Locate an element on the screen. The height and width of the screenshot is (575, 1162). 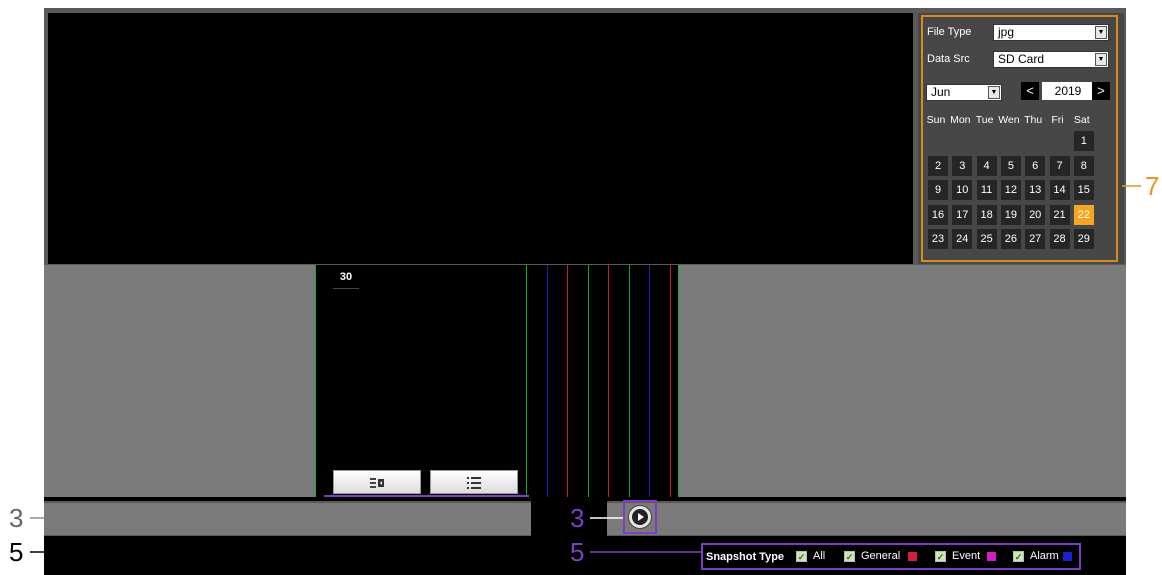
callout-3-mid: 3 is located at coordinates (577, 518).